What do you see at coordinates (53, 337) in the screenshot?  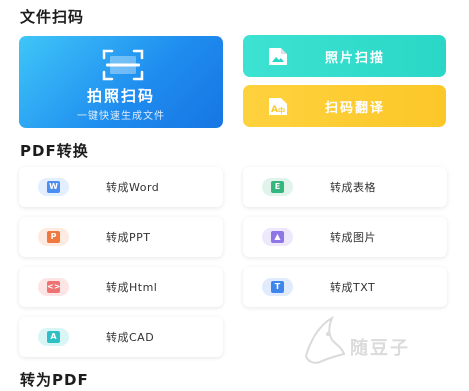 I see `cad-icon: A` at bounding box center [53, 337].